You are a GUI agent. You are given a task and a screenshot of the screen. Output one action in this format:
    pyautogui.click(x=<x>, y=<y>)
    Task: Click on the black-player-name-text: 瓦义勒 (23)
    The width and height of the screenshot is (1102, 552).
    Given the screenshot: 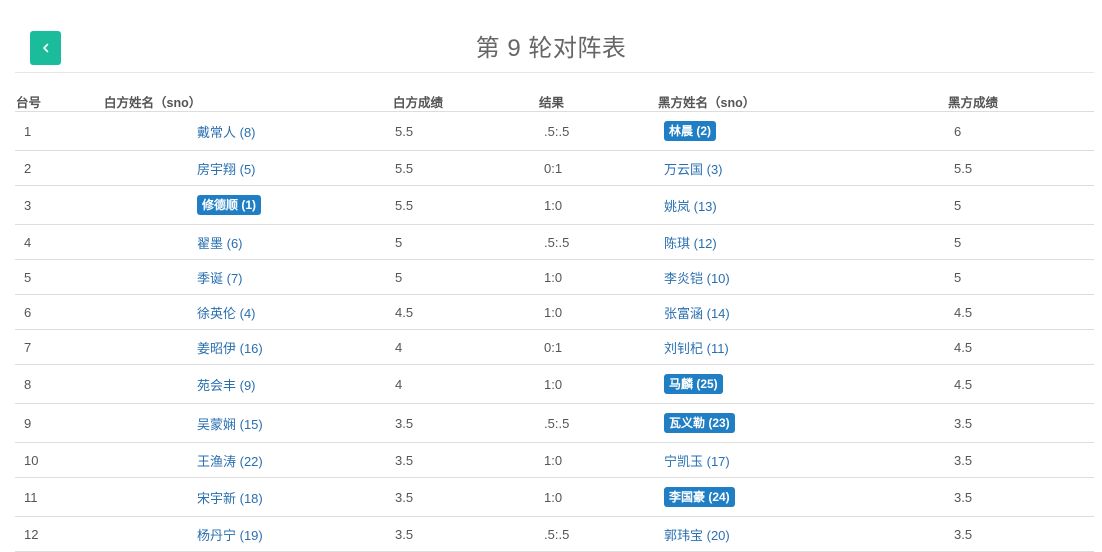 What is the action you would take?
    pyautogui.click(x=699, y=423)
    